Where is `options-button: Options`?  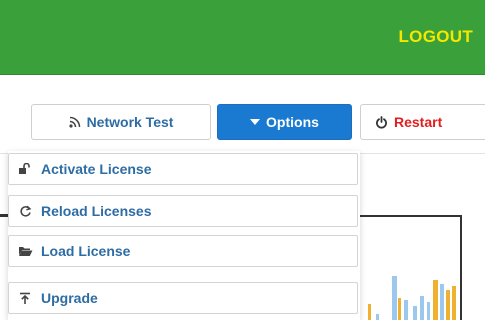 options-button: Options is located at coordinates (284, 122).